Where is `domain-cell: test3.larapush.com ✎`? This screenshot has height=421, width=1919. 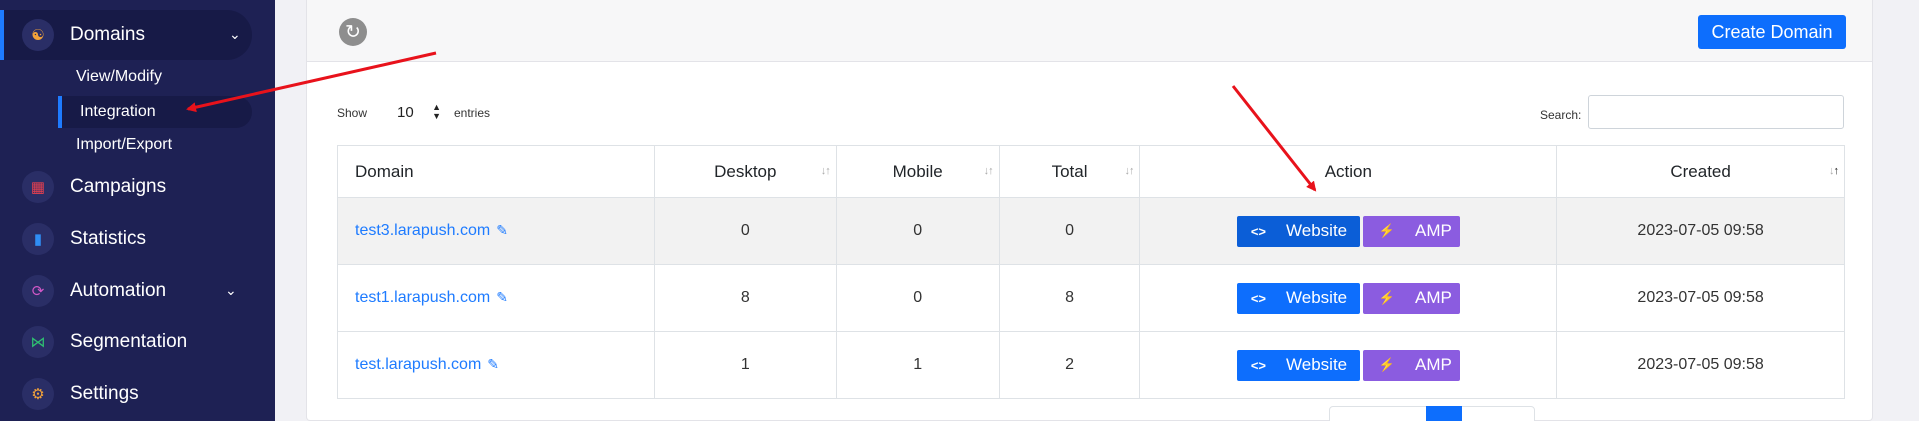 domain-cell: test3.larapush.com ✎ is located at coordinates (496, 231).